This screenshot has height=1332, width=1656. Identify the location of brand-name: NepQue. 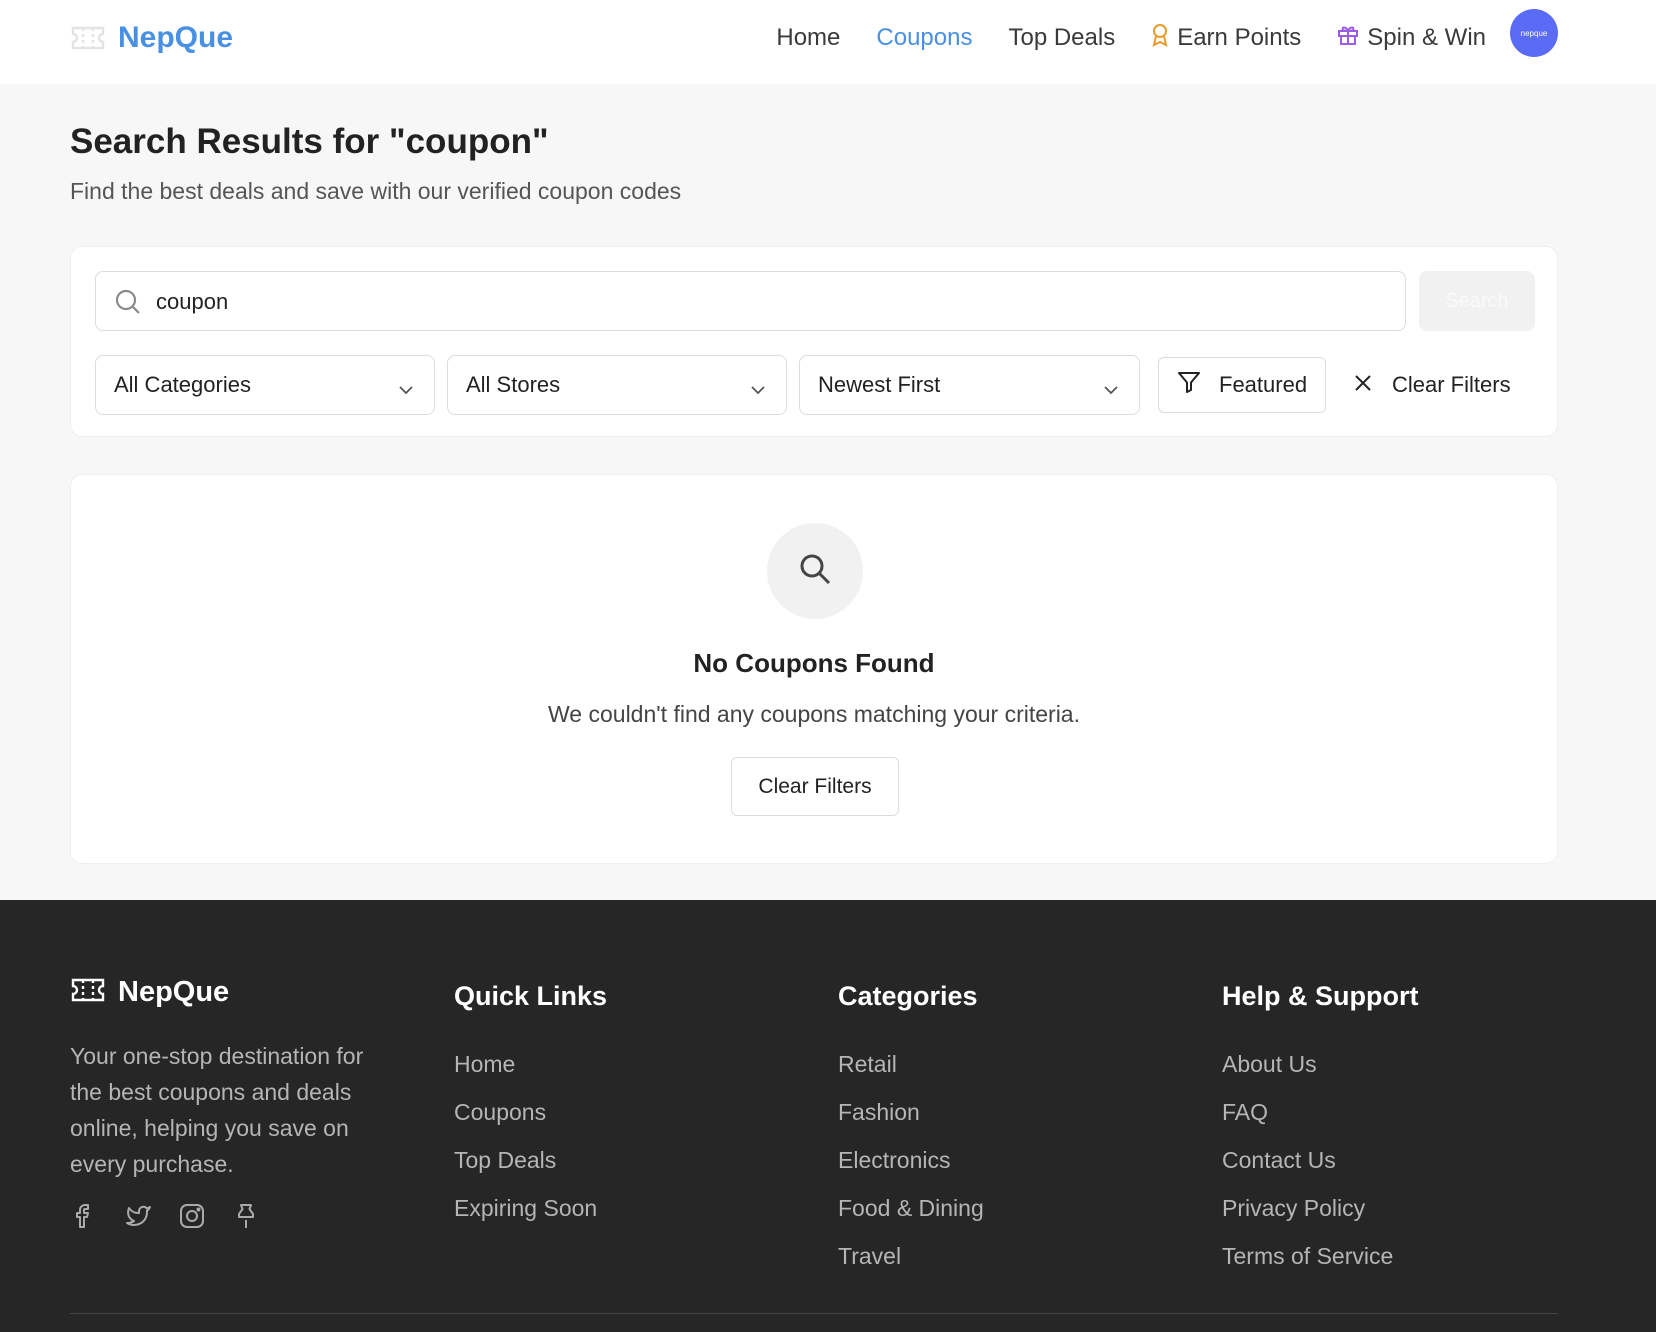
(176, 37).